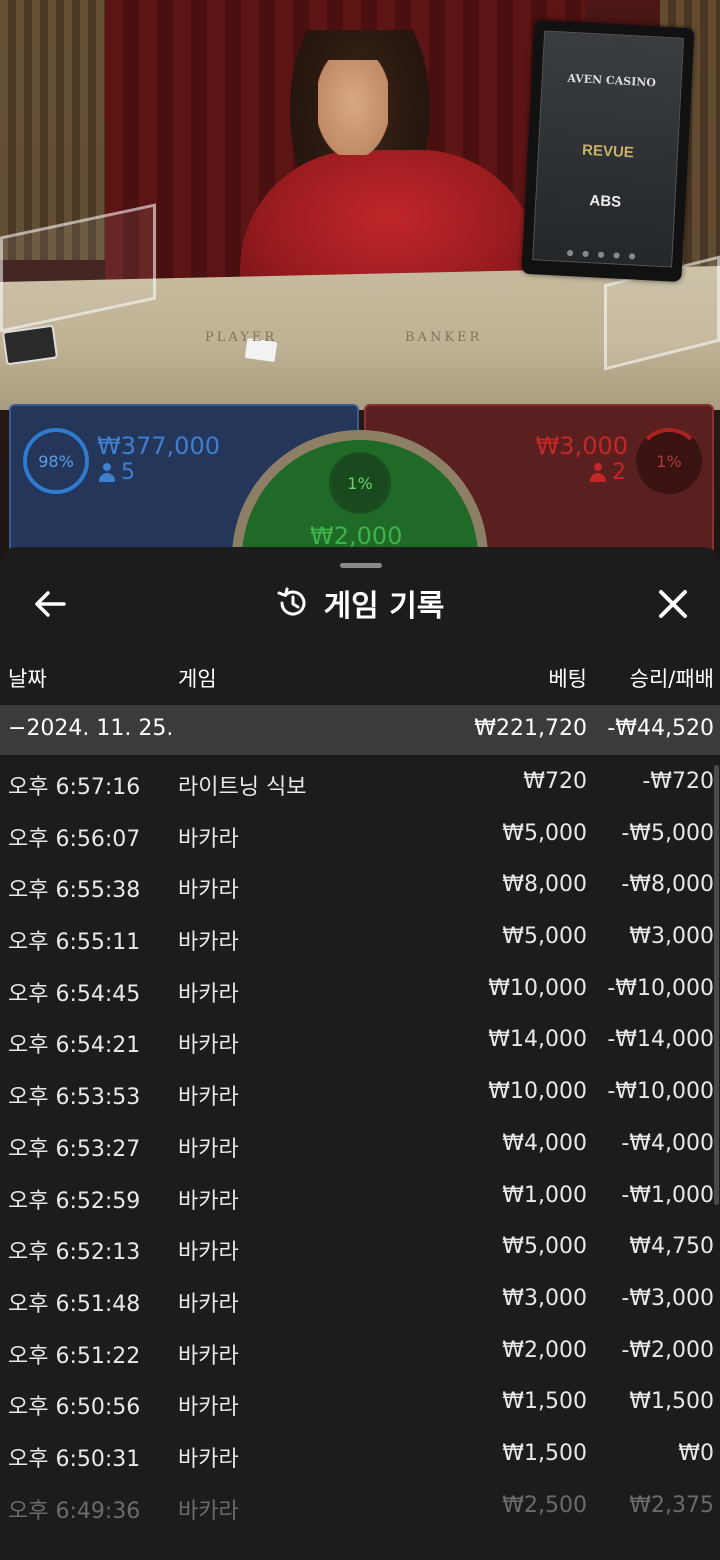 The width and height of the screenshot is (720, 1560). Describe the element at coordinates (671, 1505) in the screenshot. I see `row-result: ₩2,375` at that location.